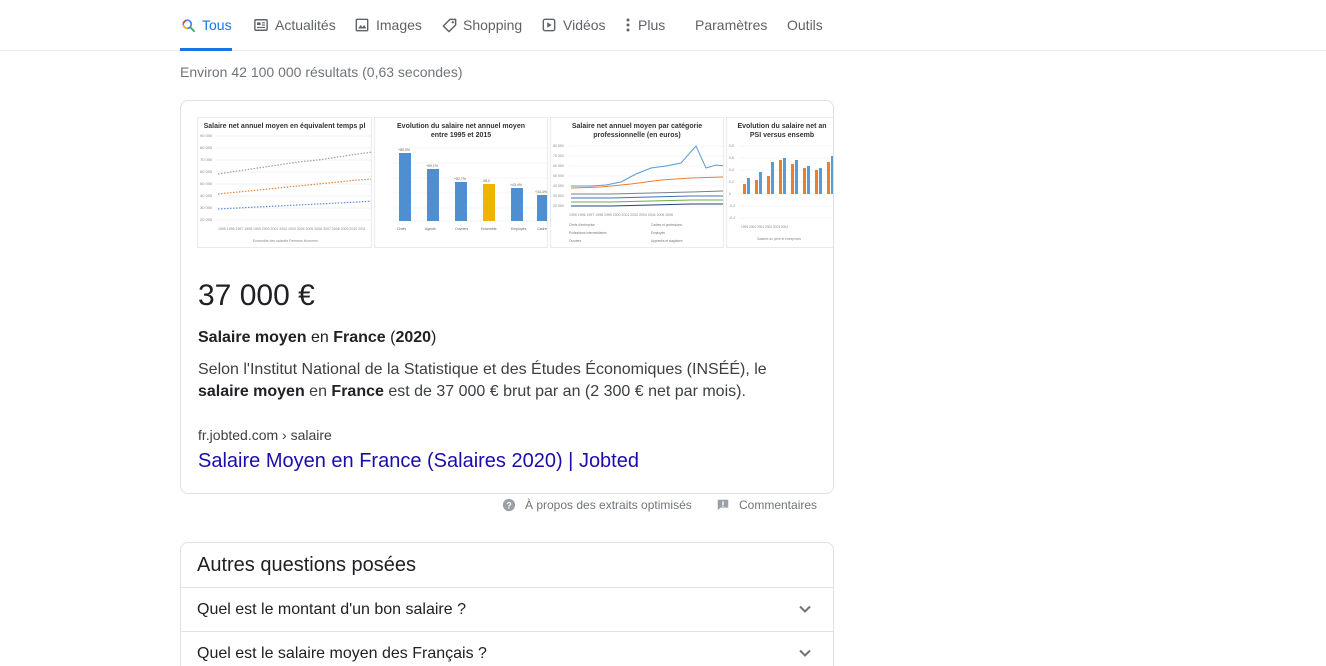 This screenshot has width=1326, height=666. What do you see at coordinates (206, 219) in the screenshot?
I see `svg-text: 20 000` at bounding box center [206, 219].